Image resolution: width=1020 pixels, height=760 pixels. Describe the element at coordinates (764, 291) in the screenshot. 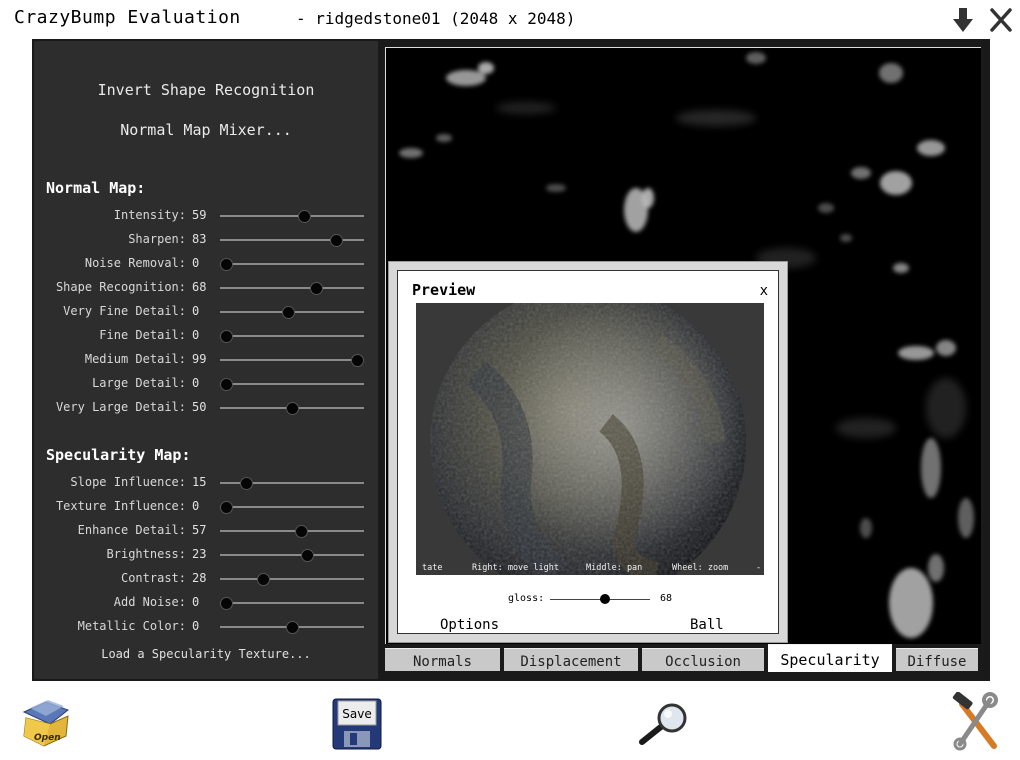

I see `preview-close-button: x` at that location.